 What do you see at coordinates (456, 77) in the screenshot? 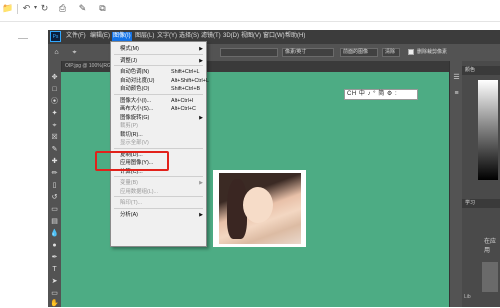
I see `history-panel-icon: ☰` at bounding box center [456, 77].